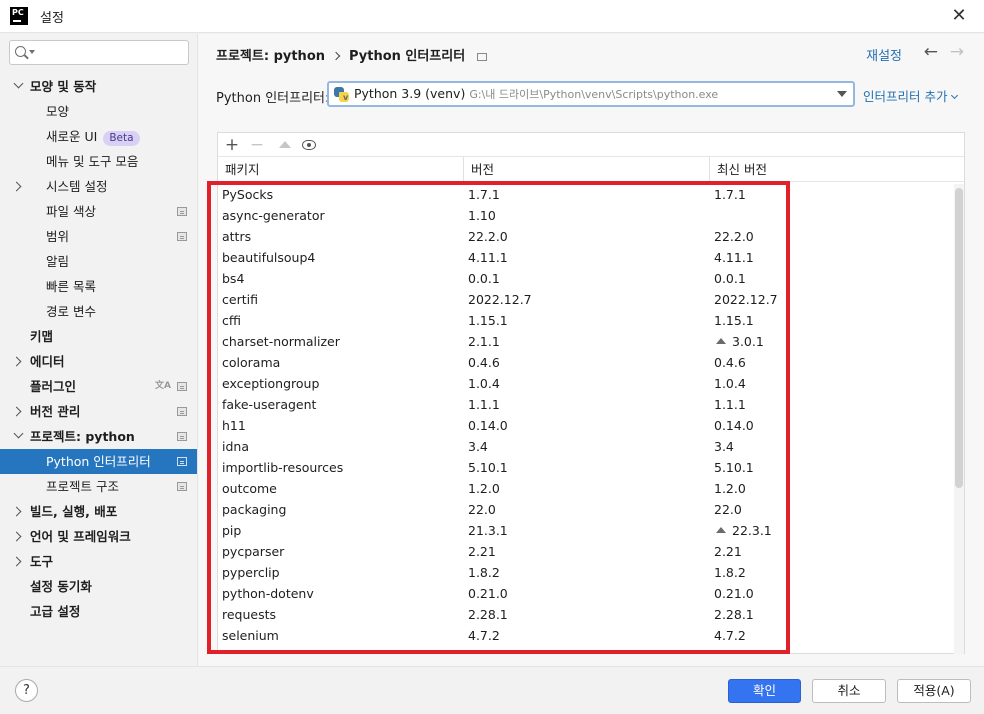 This screenshot has height=714, width=984. I want to click on sidebar-item: 경로 변수, so click(98, 311).